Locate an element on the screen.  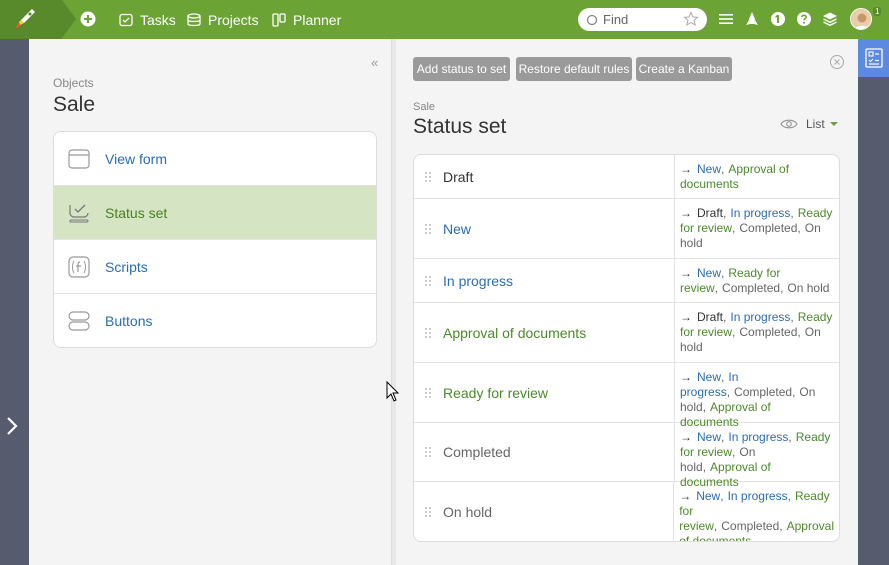
status-name: Ready for review is located at coordinates (495, 393).